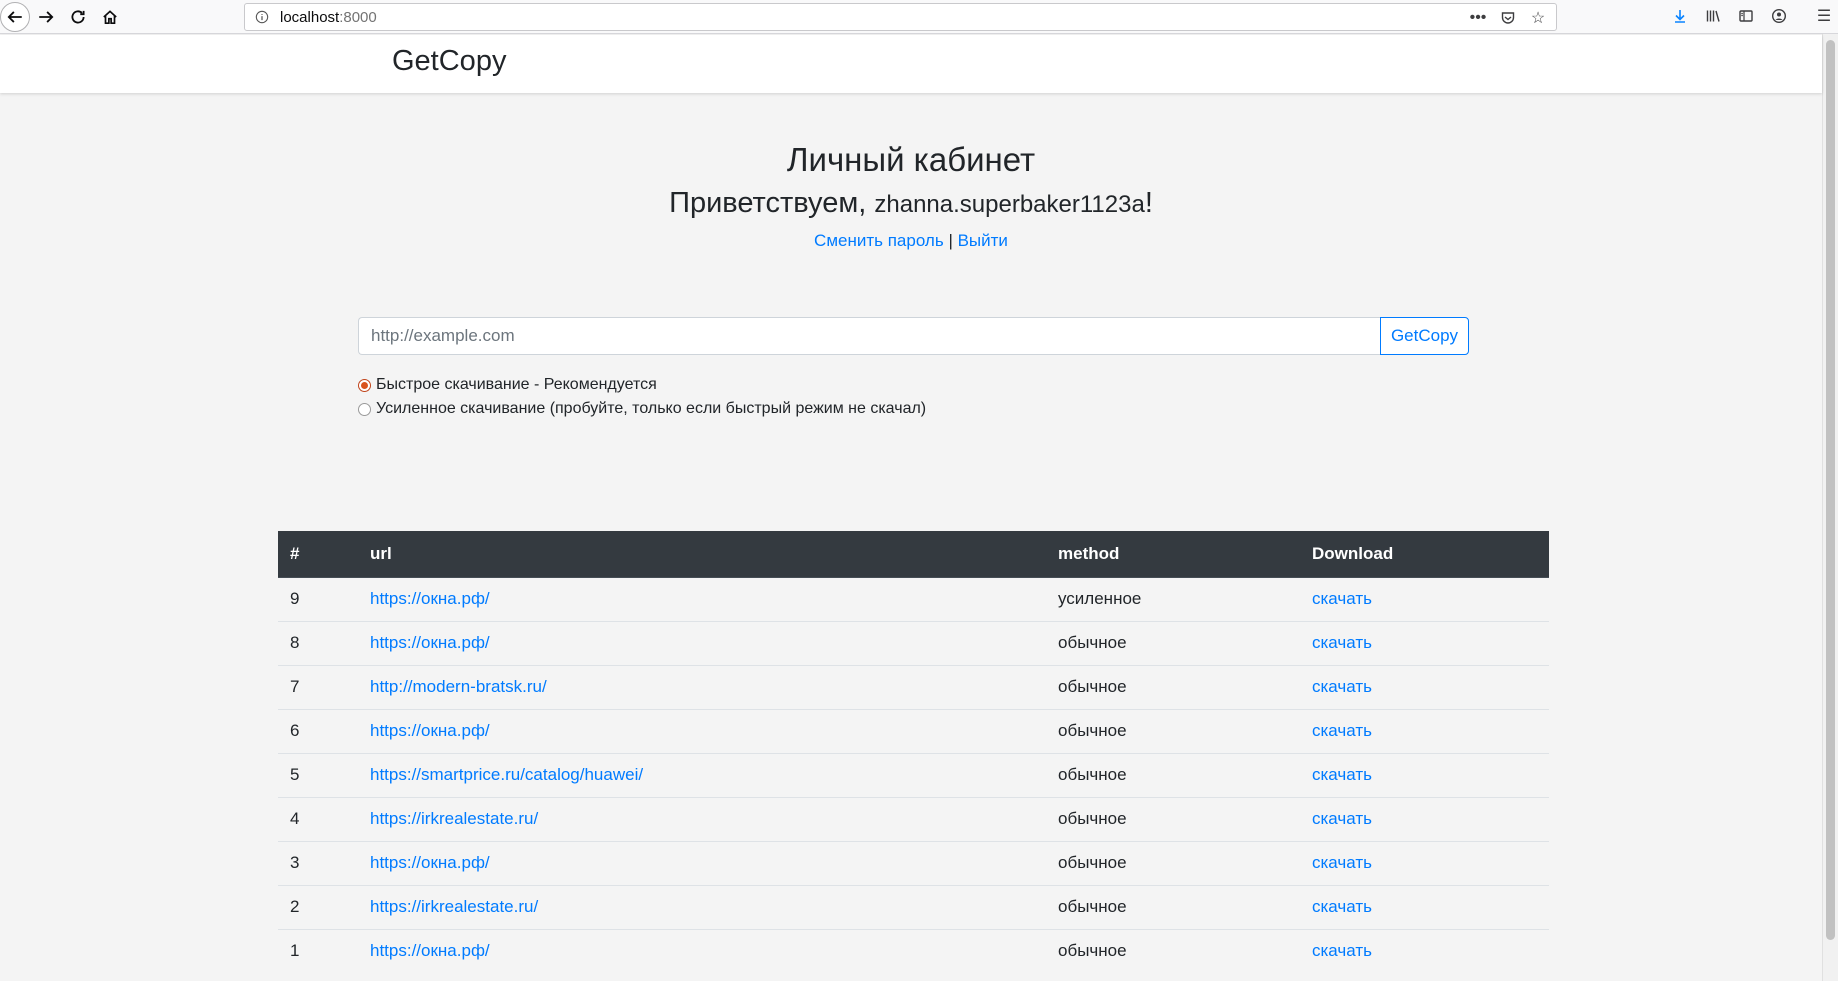 The height and width of the screenshot is (981, 1838). What do you see at coordinates (318, 686) in the screenshot?
I see `row-num: 7` at bounding box center [318, 686].